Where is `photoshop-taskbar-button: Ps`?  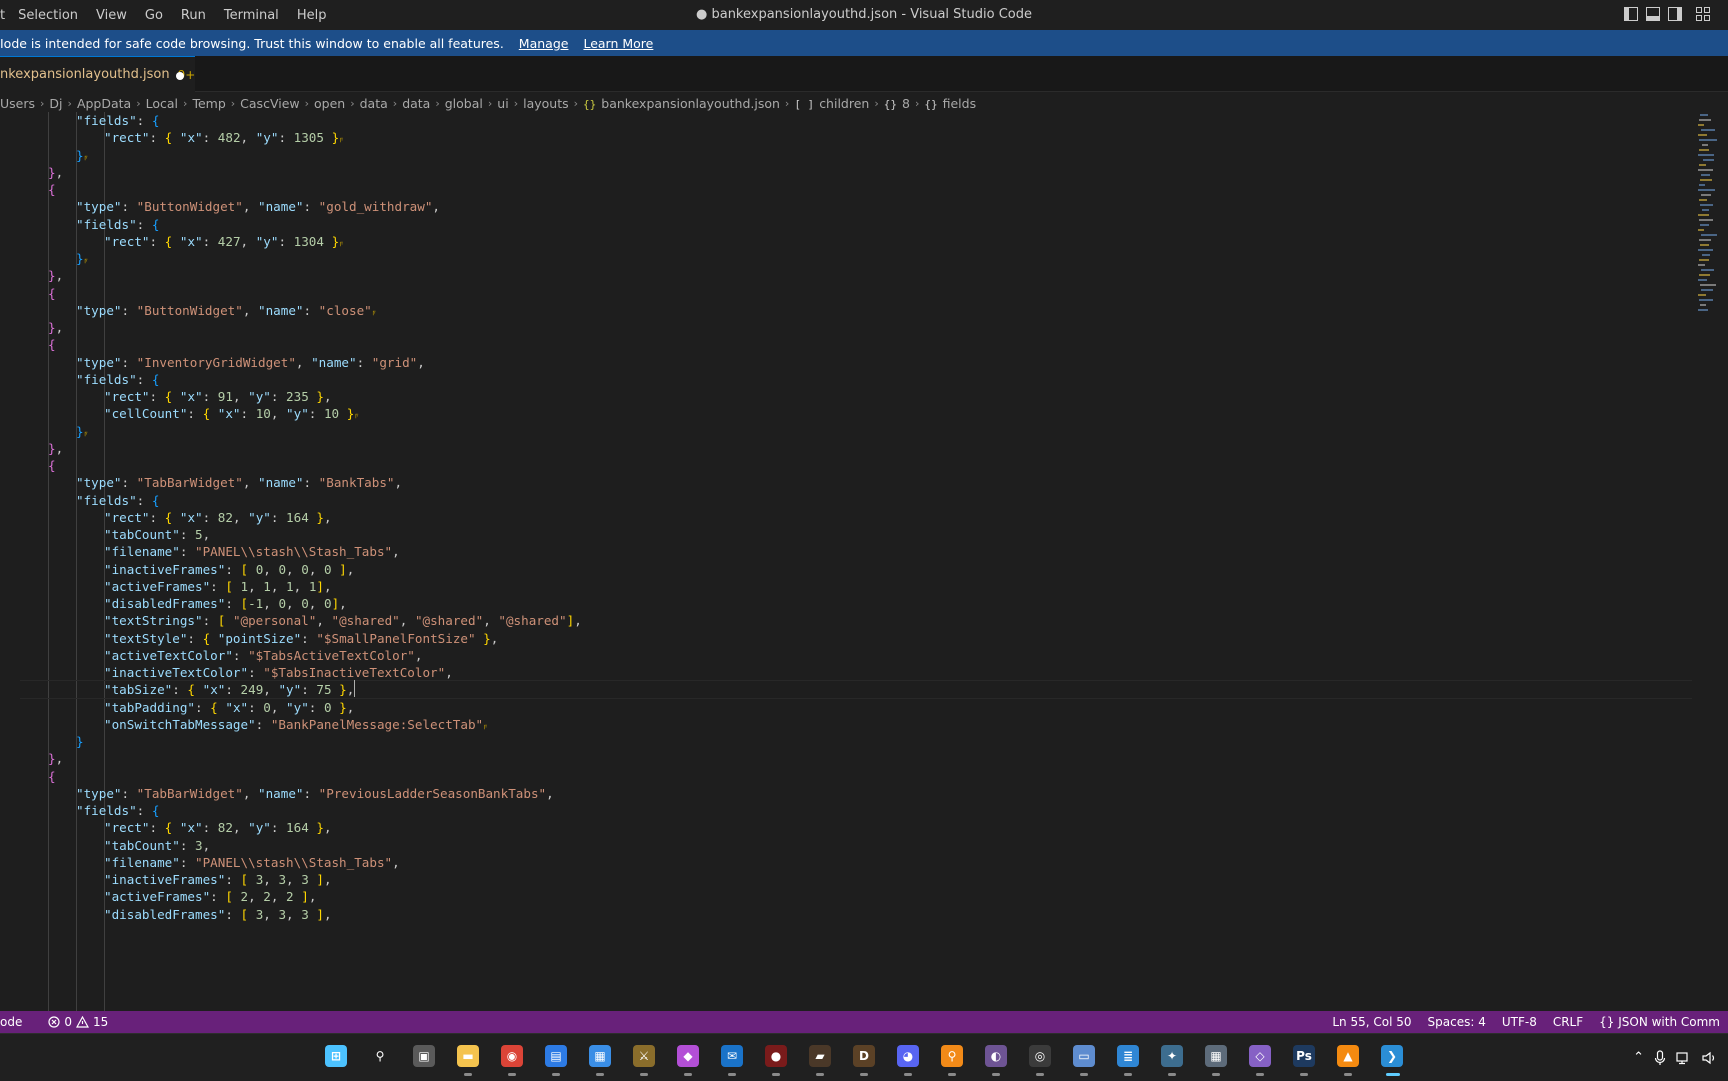 photoshop-taskbar-button: Ps is located at coordinates (1304, 1059).